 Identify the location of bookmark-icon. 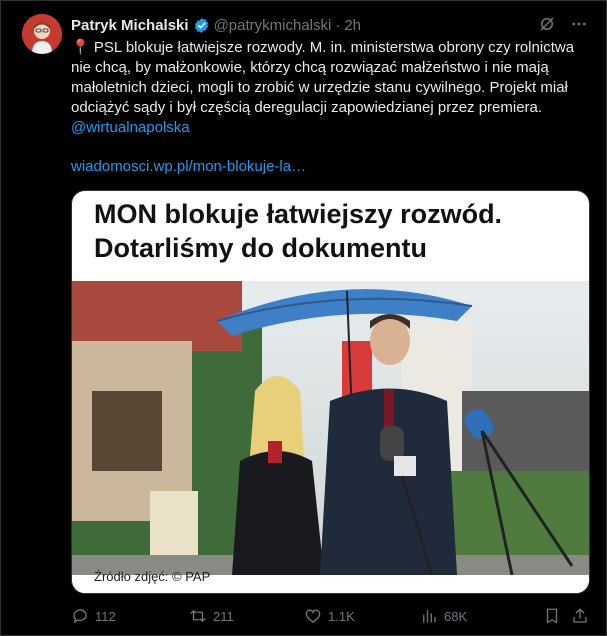
(552, 616).